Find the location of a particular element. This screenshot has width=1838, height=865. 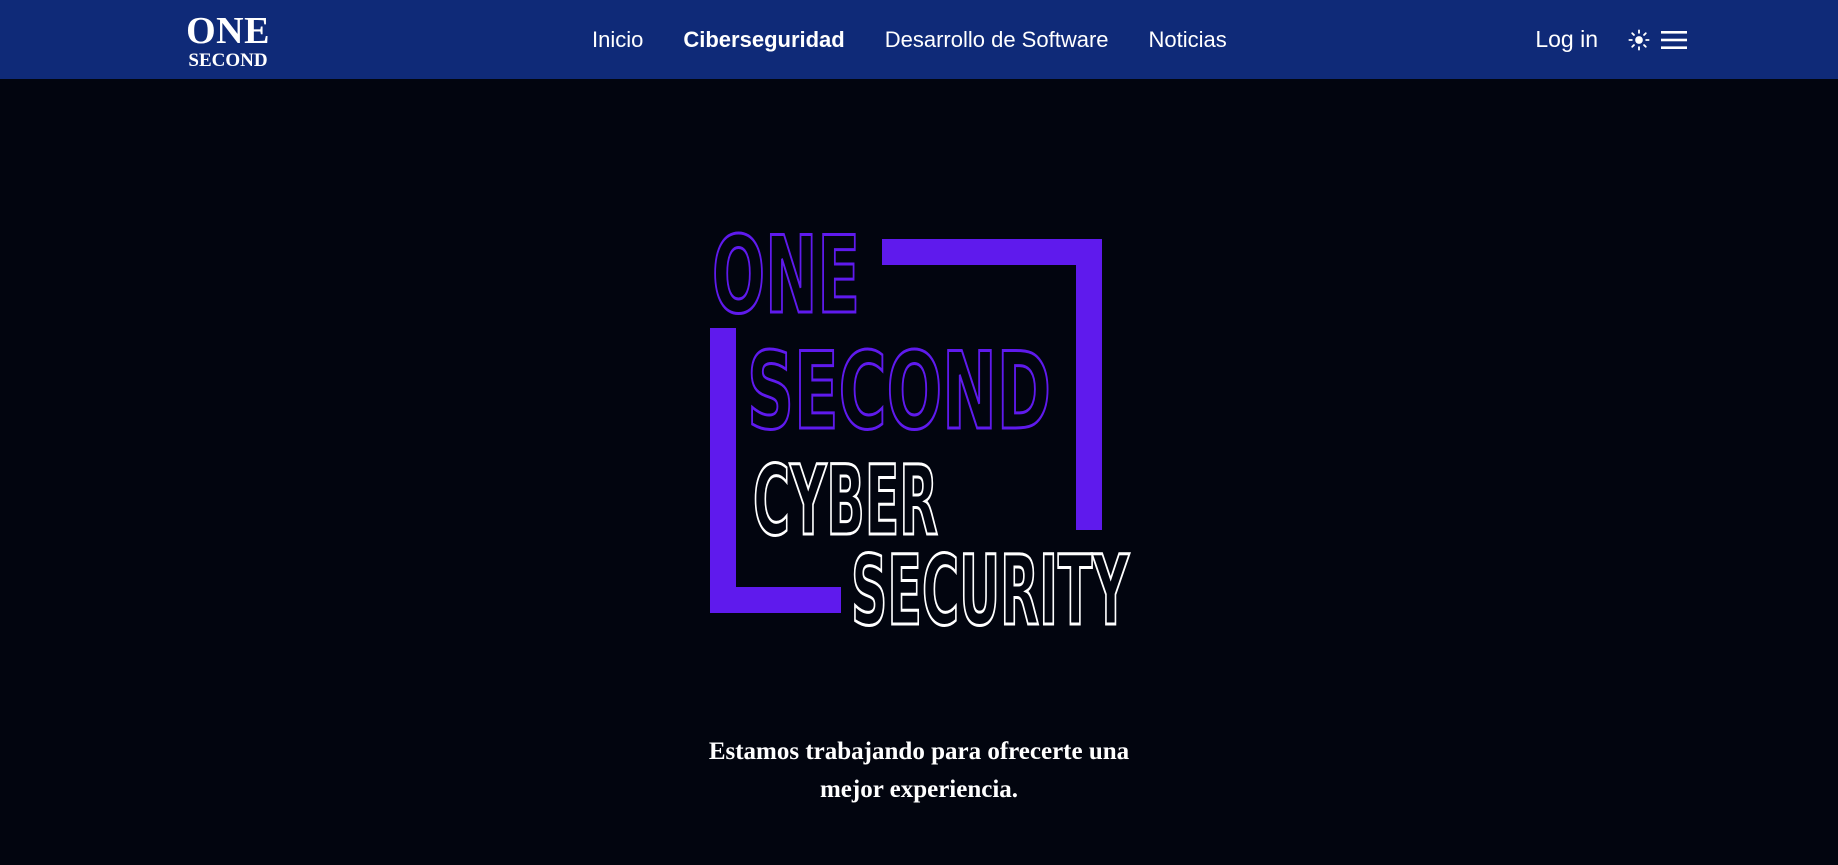

theme-toggle-button is located at coordinates (1639, 39).